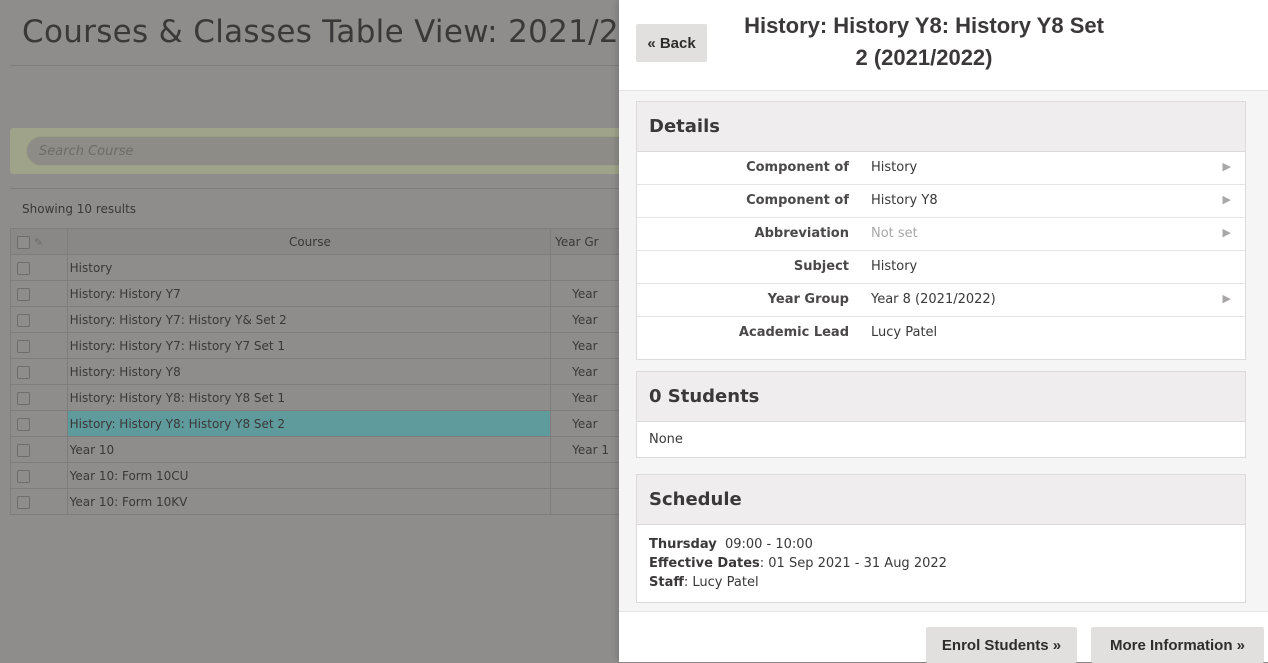 Image resolution: width=1268 pixels, height=663 pixels. I want to click on detail-label: Subject, so click(821, 266).